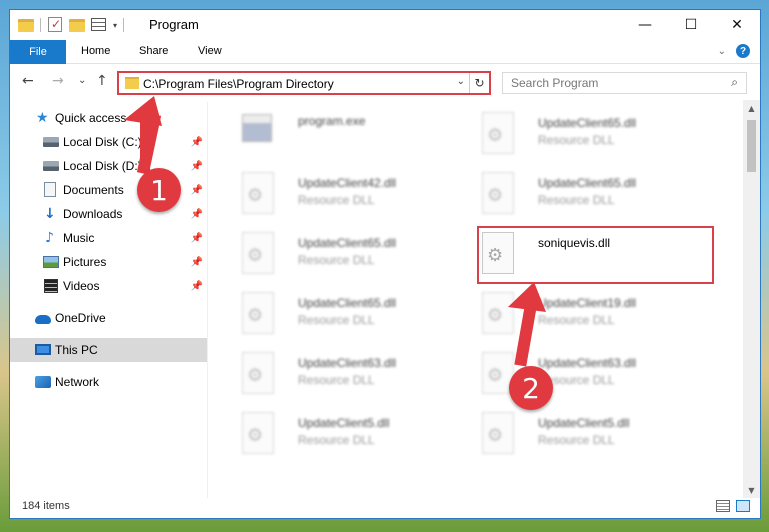 This screenshot has height=532, width=769. I want to click on step-1-badge: 1, so click(159, 190).